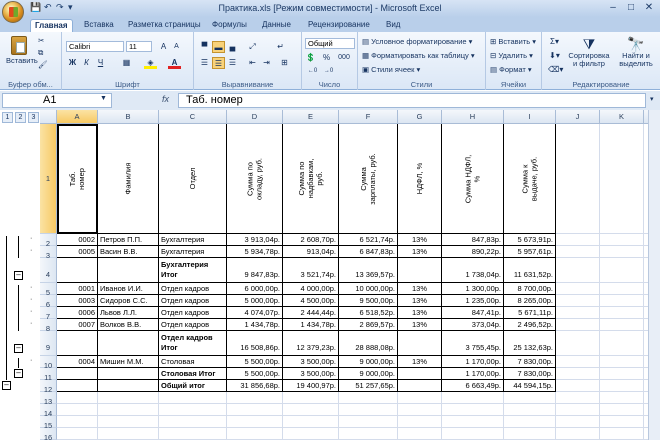  Describe the element at coordinates (530, 313) in the screenshot. I see `table-cell: 5 671,11р.` at that location.